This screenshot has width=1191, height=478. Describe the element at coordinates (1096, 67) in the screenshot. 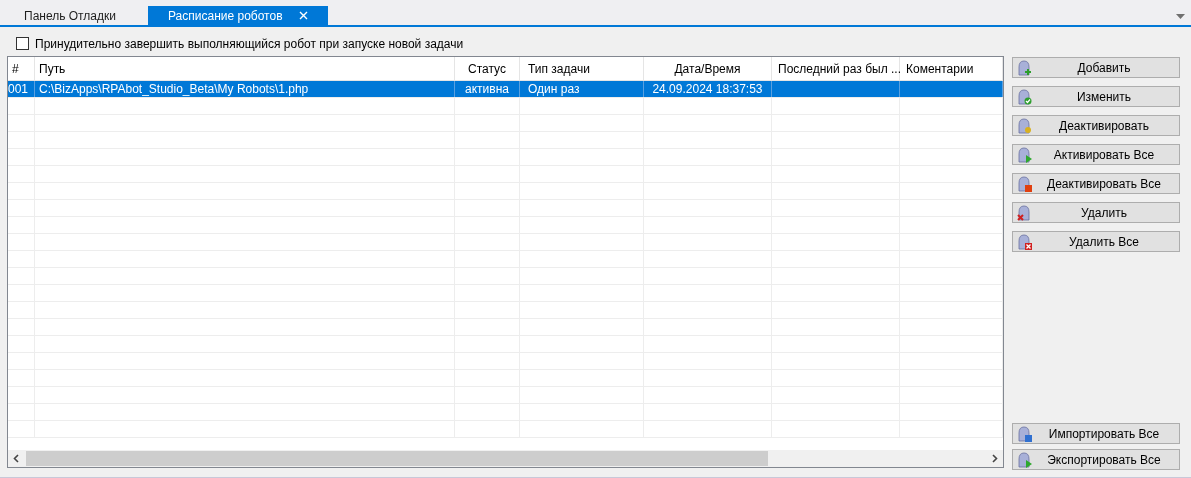

I see `toolbar-button: Добавить` at that location.